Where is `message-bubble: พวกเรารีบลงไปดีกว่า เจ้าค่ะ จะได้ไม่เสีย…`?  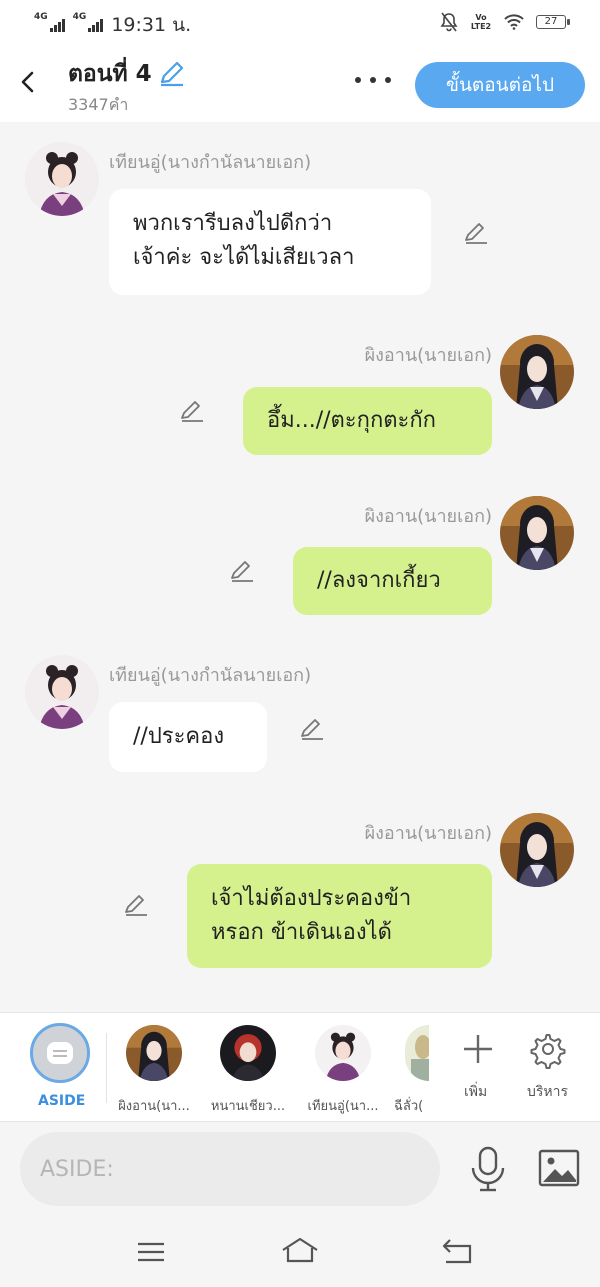 message-bubble: พวกเรารีบลงไปดีกว่า เจ้าค่ะ จะได้ไม่เสีย… is located at coordinates (270, 242).